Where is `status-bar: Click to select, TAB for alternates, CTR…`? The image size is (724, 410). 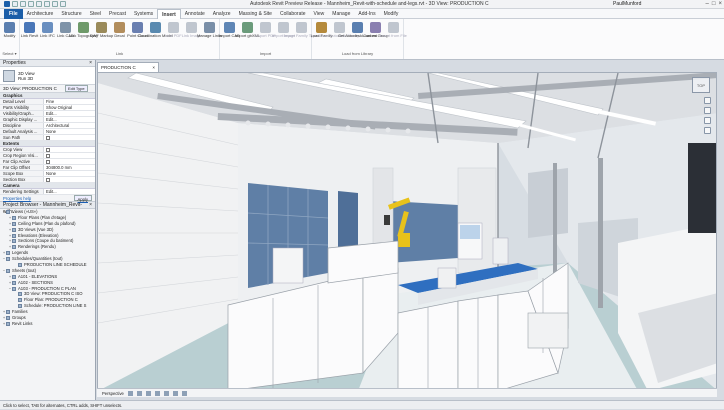
status-bar: Click to select, TAB for alternates, CTR… is located at coordinates (362, 404).